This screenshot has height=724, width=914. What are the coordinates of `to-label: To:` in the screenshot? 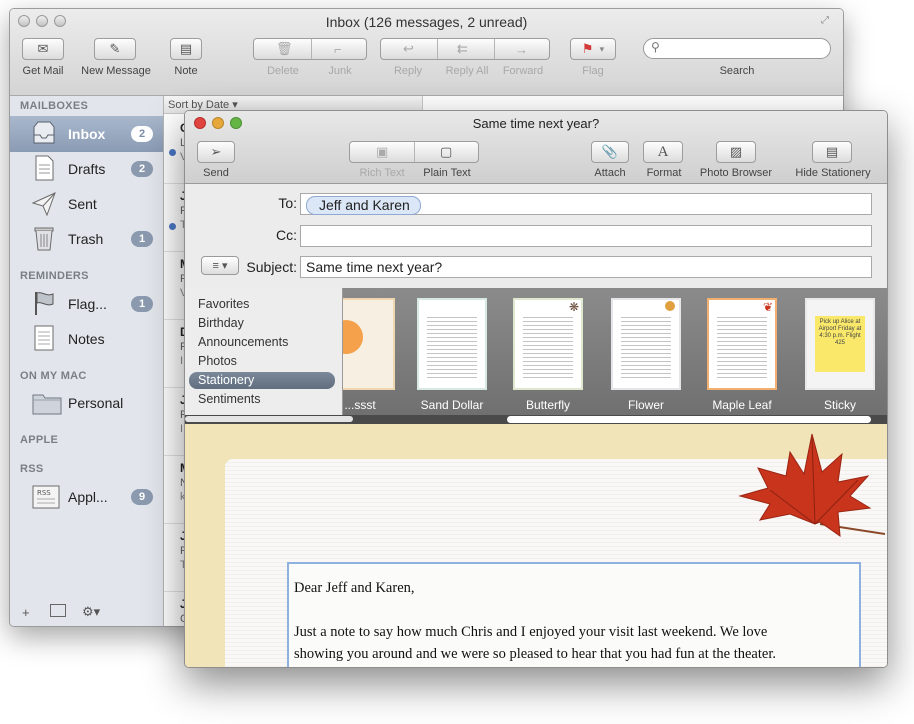 It's located at (287, 203).